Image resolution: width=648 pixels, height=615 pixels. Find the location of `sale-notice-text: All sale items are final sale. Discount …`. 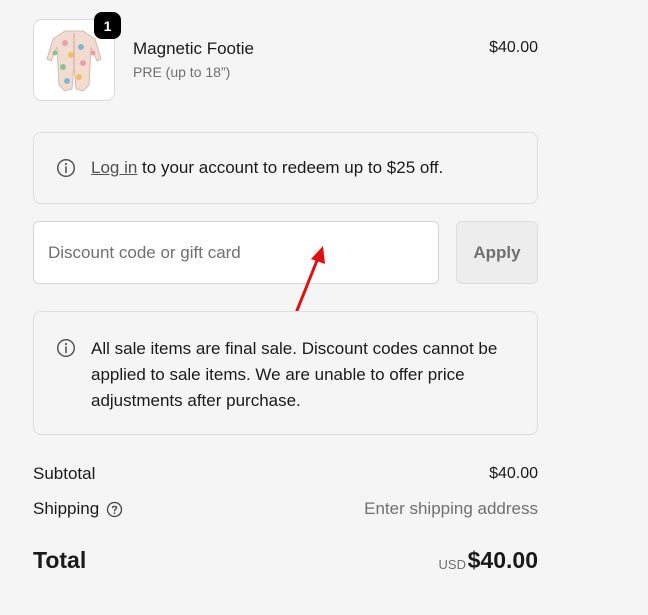

sale-notice-text: All sale items are final sale. Discount … is located at coordinates (294, 374).